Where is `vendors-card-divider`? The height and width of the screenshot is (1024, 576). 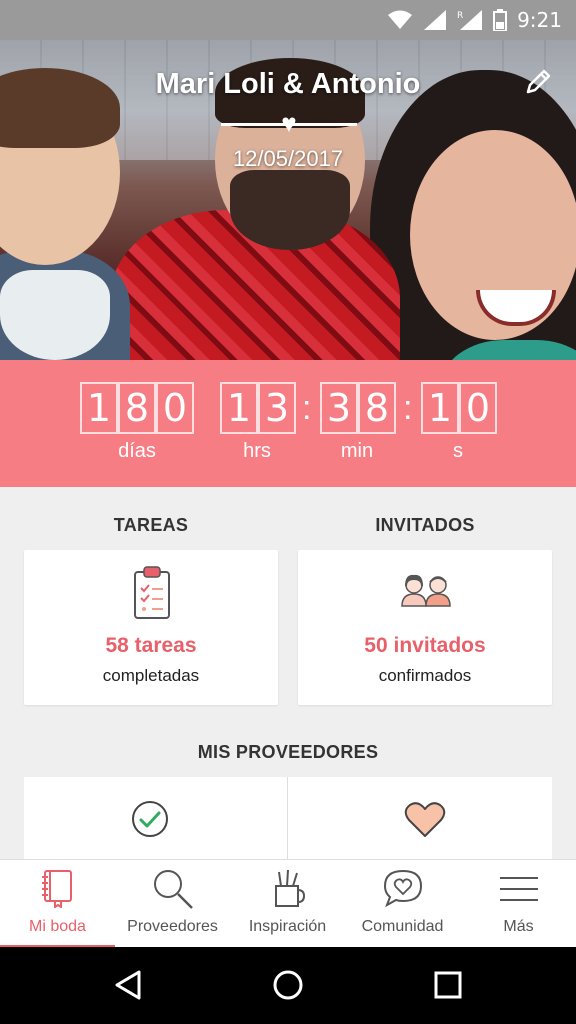
vendors-card-divider is located at coordinates (287, 818).